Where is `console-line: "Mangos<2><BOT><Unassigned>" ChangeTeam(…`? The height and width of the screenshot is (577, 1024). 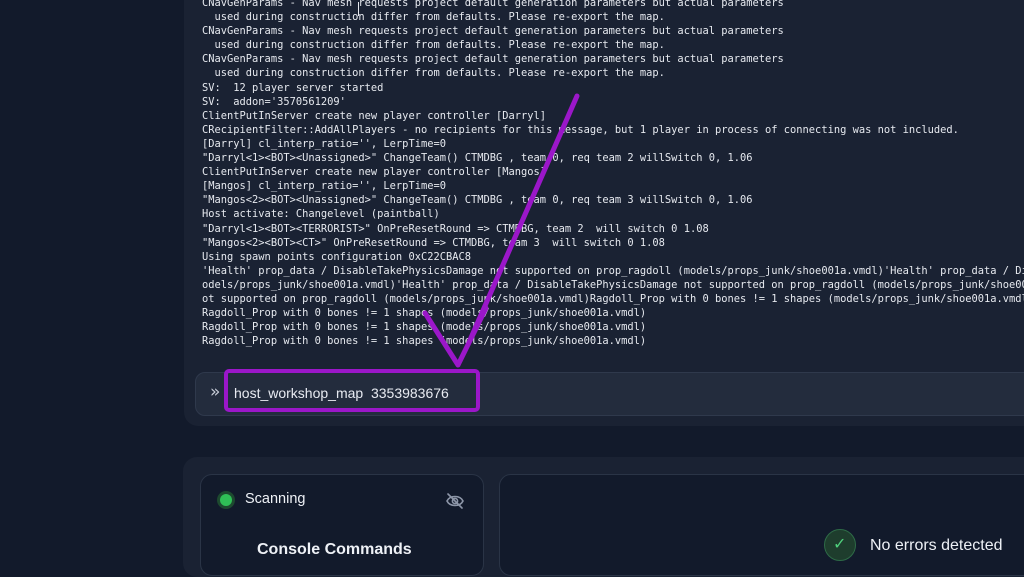
console-line: "Mangos<2><BOT><Unassigned>" ChangeTeam(… is located at coordinates (477, 200).